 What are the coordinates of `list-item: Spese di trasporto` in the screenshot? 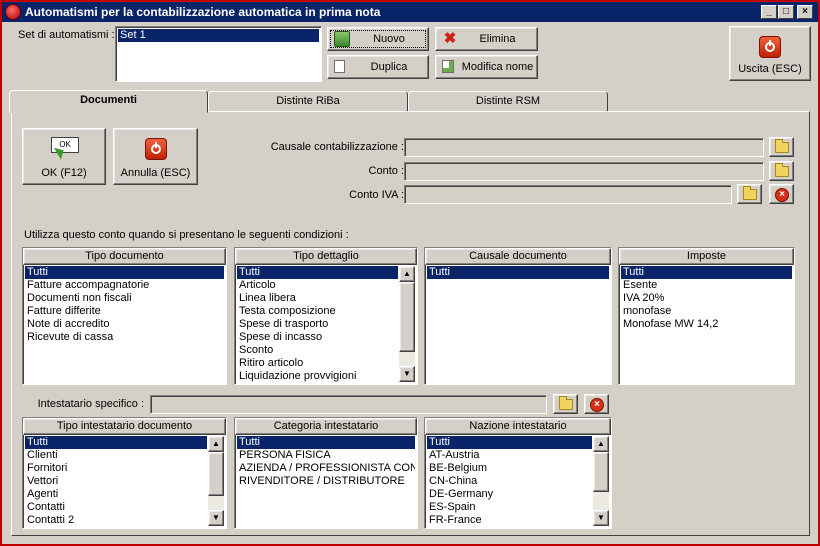 It's located at (317, 324).